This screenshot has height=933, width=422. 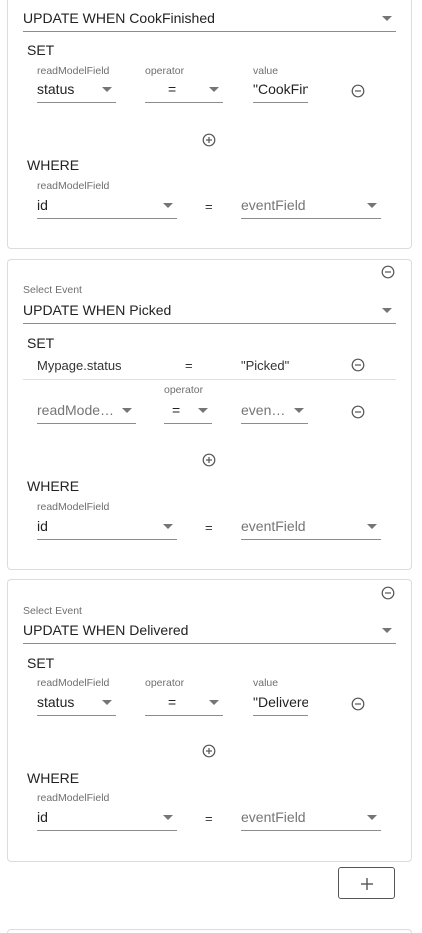 I want to click on plus-icon, so click(x=367, y=884).